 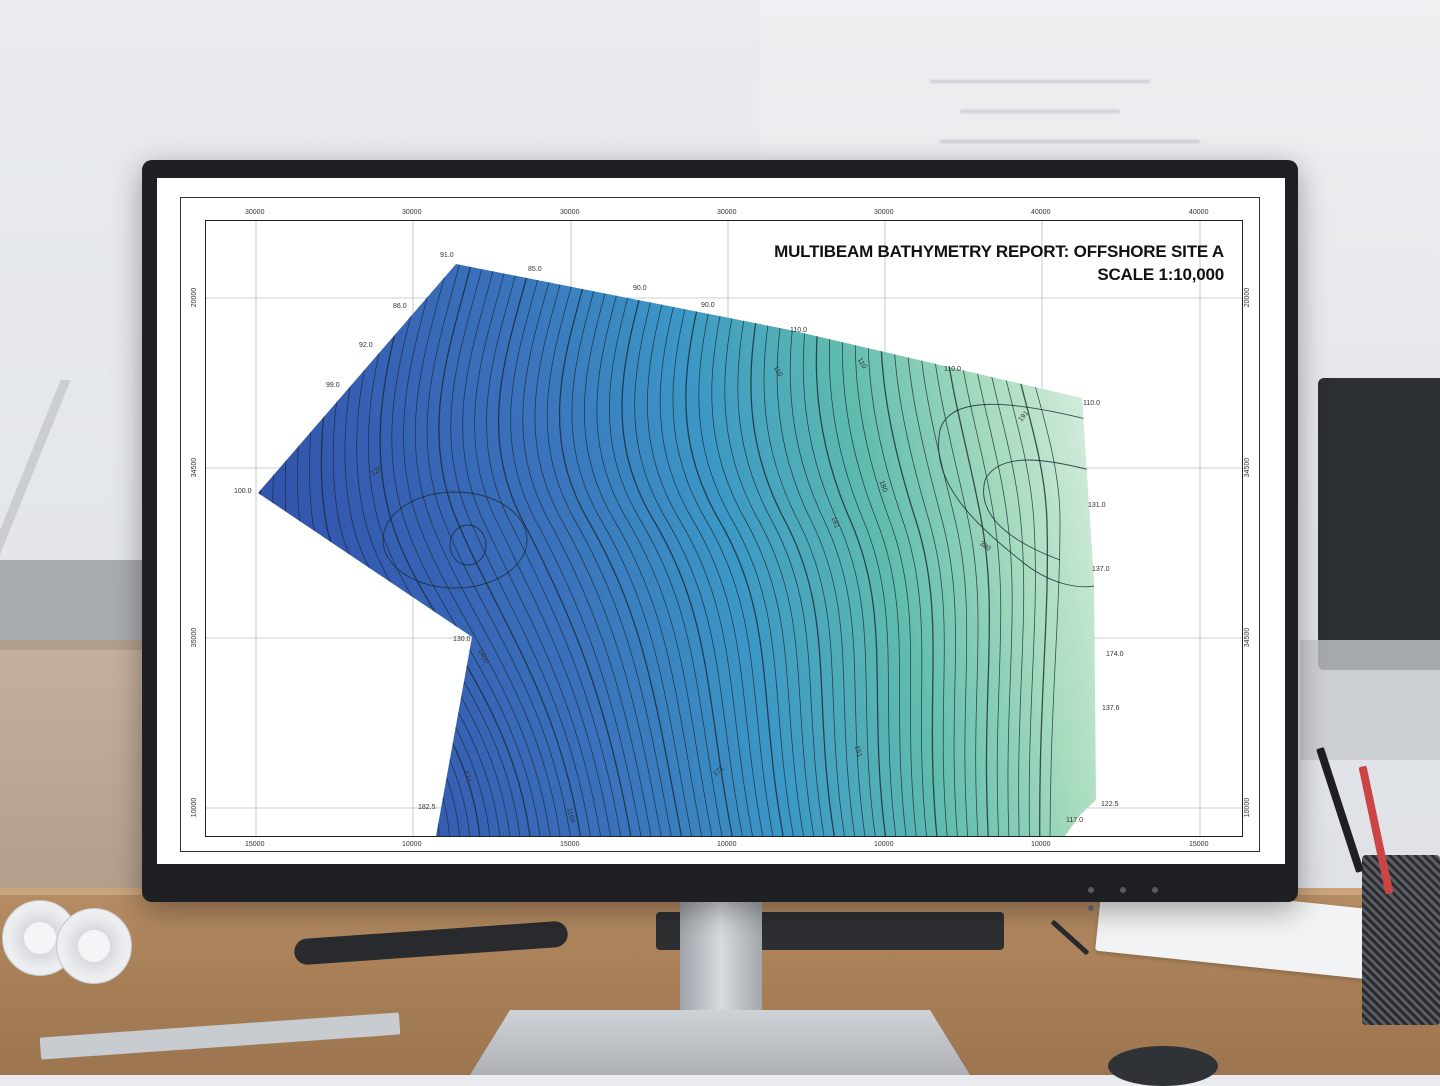 I want to click on depth-label: 182.5, so click(x=427, y=807).